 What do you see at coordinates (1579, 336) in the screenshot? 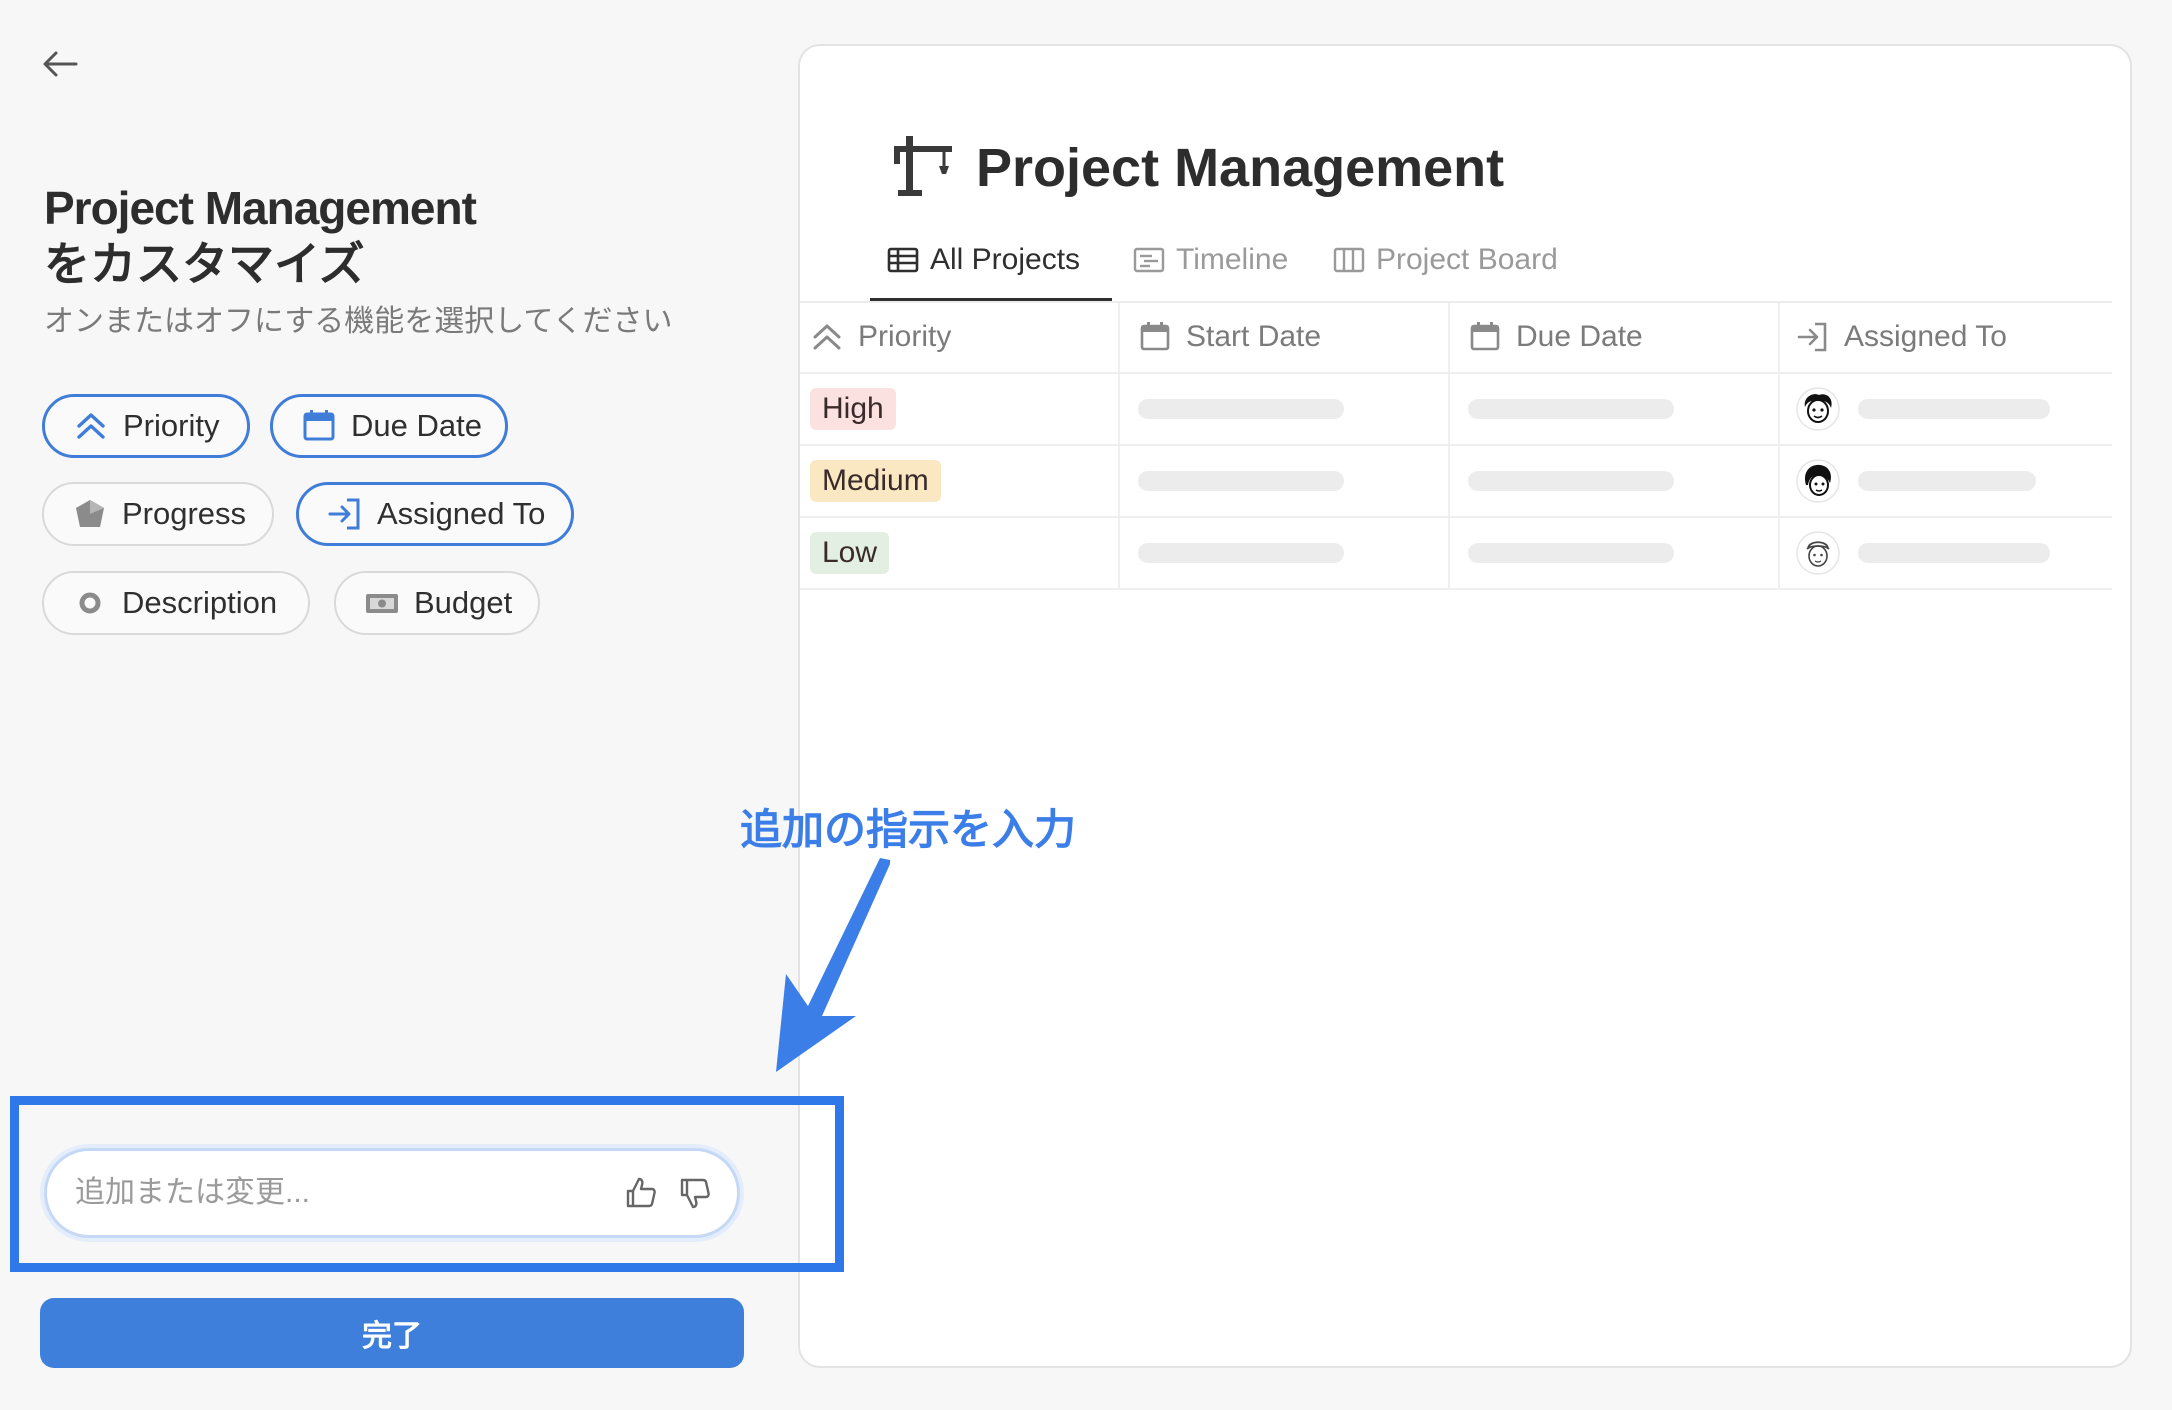
I see `column-header-label: Due Date` at bounding box center [1579, 336].